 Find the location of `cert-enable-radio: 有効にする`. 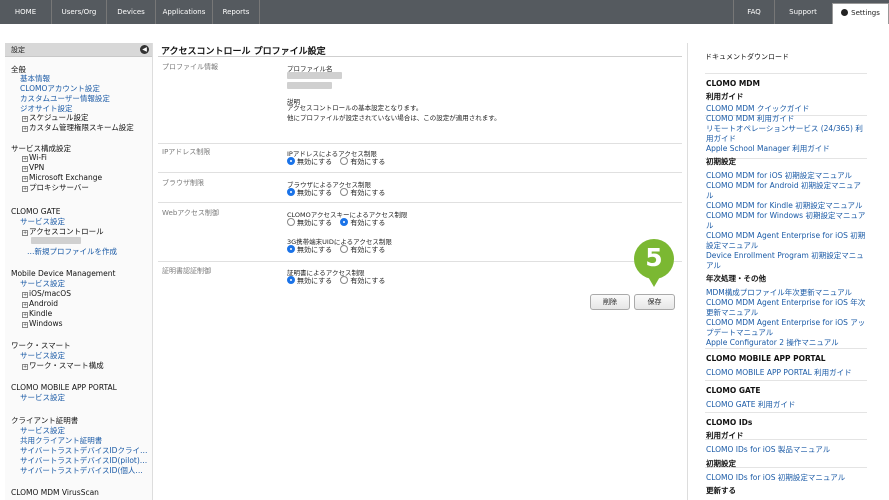

cert-enable-radio: 有効にする is located at coordinates (362, 281).